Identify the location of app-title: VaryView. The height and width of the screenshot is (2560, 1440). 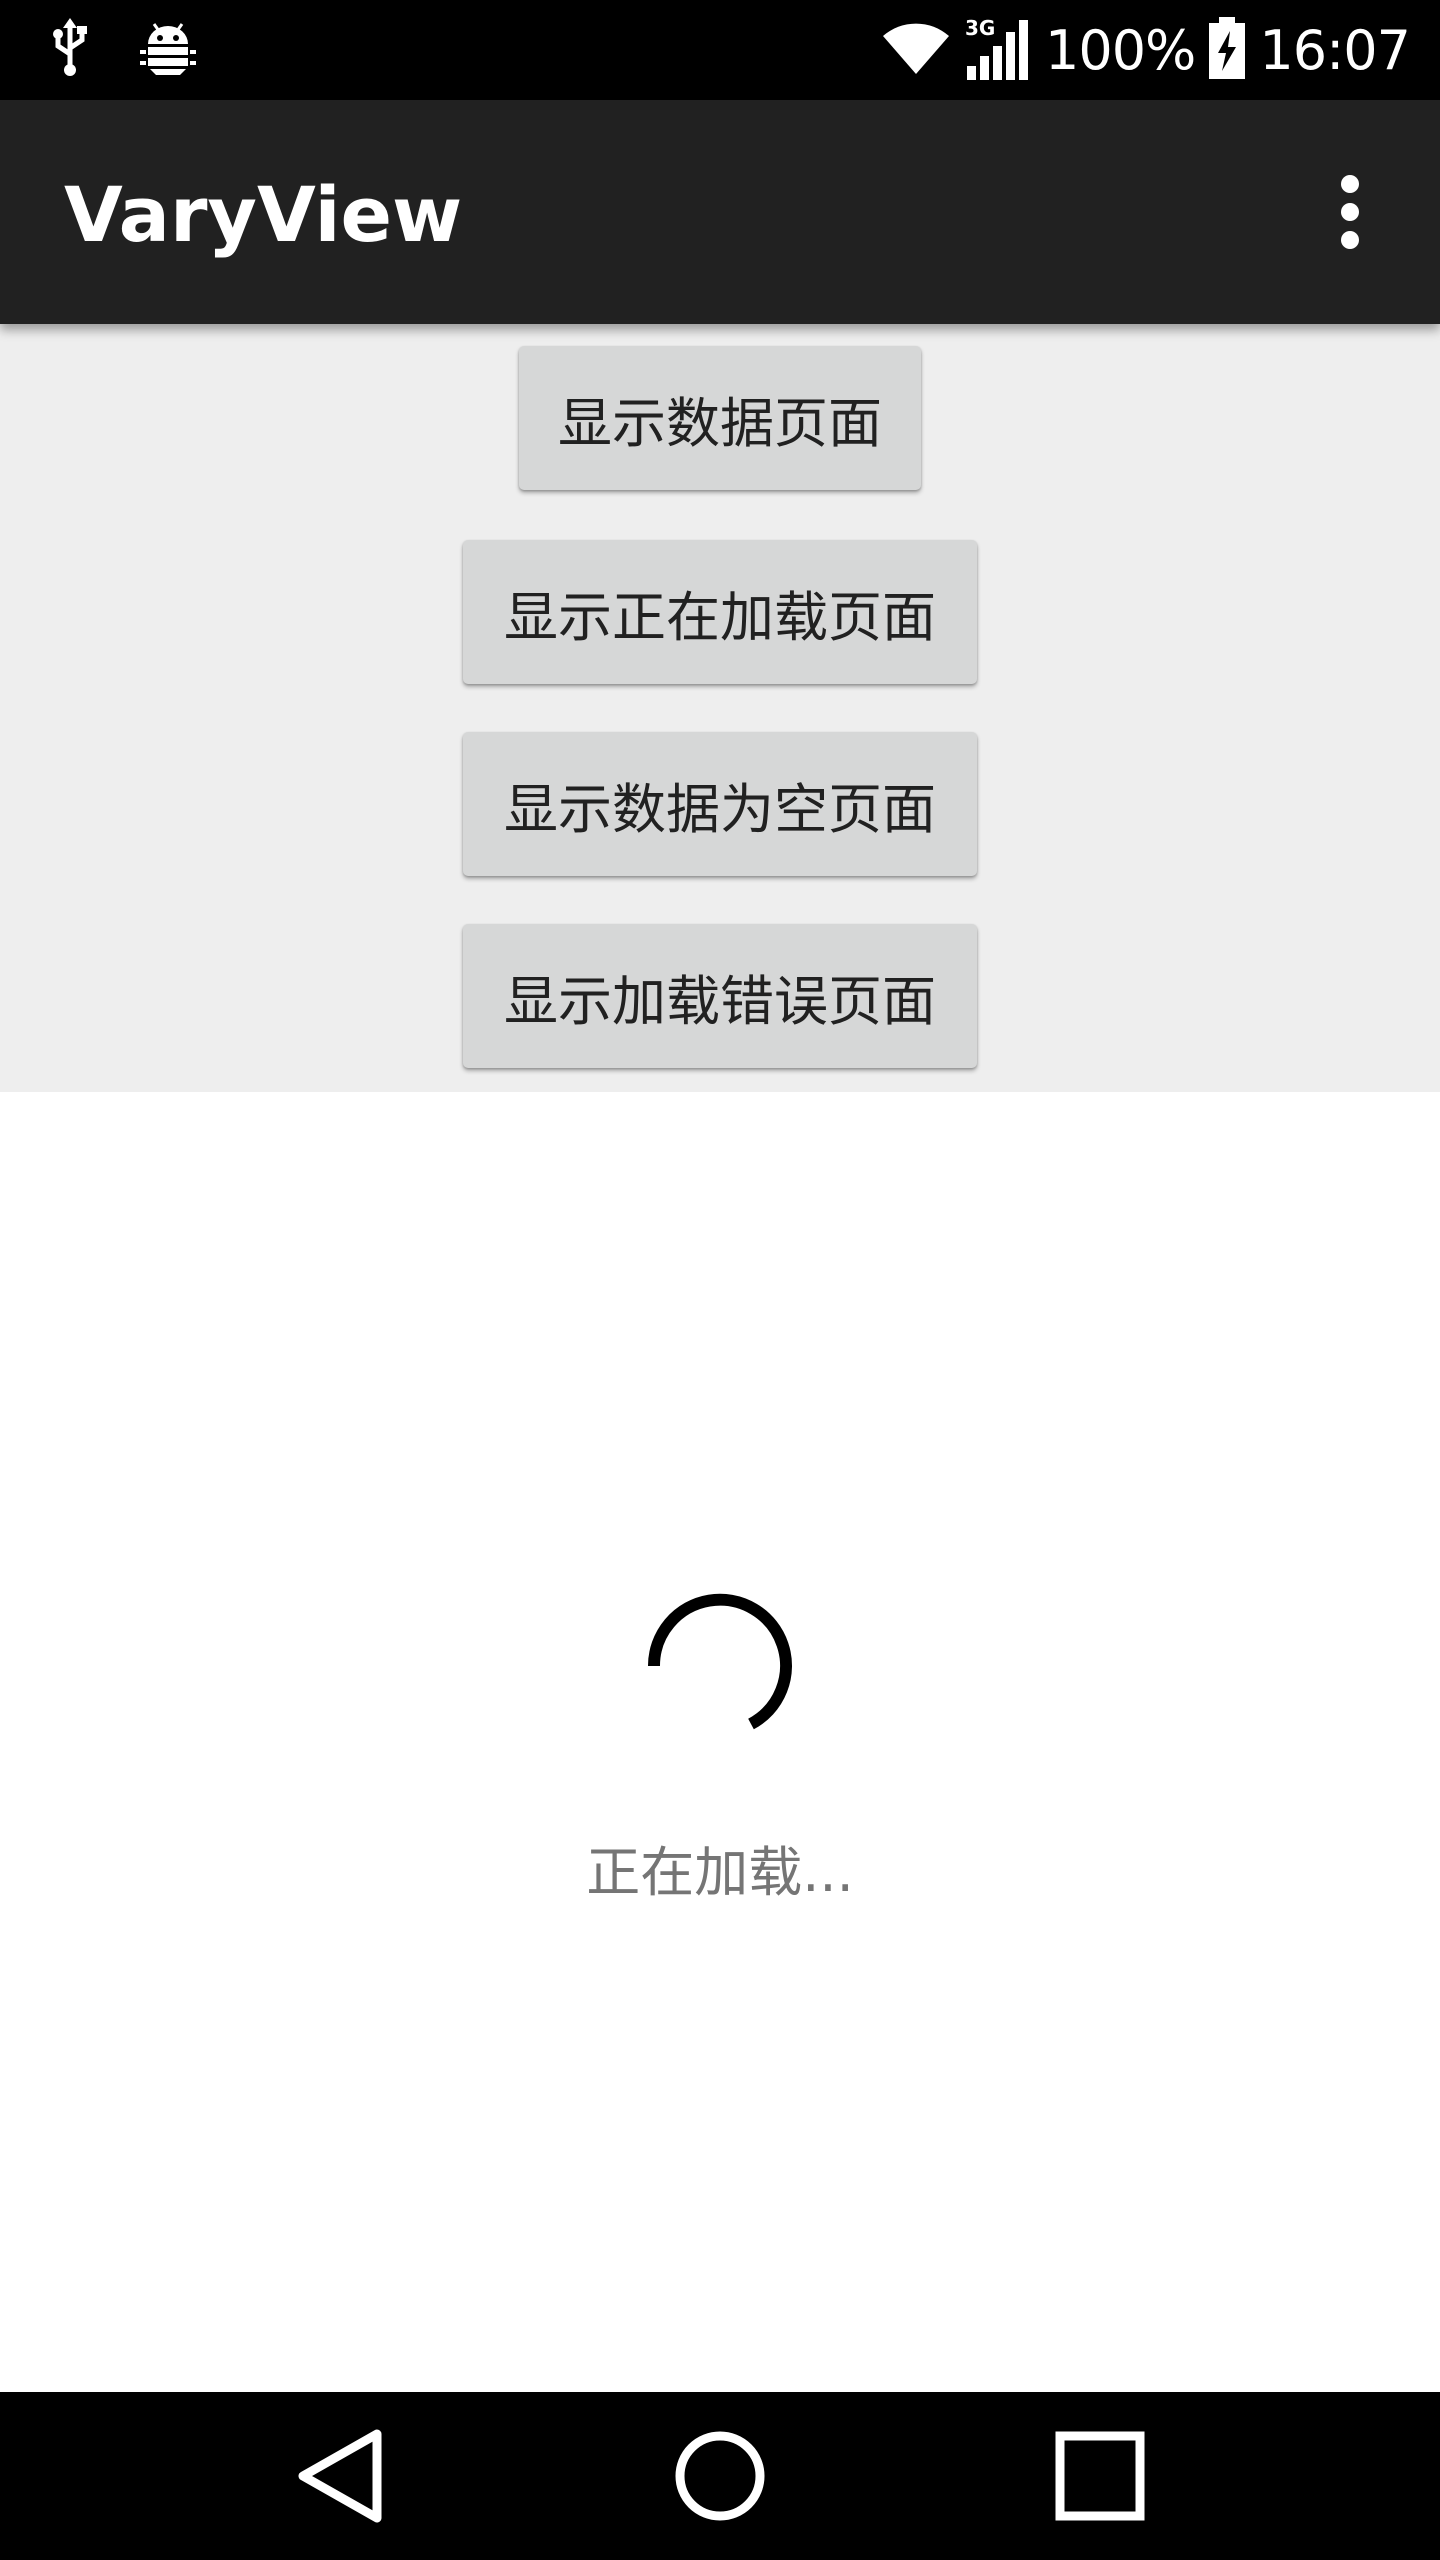
(263, 214).